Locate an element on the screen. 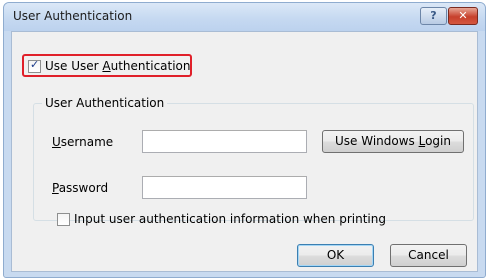 This screenshot has width=489, height=280. close-icon: ✕ is located at coordinates (463, 15).